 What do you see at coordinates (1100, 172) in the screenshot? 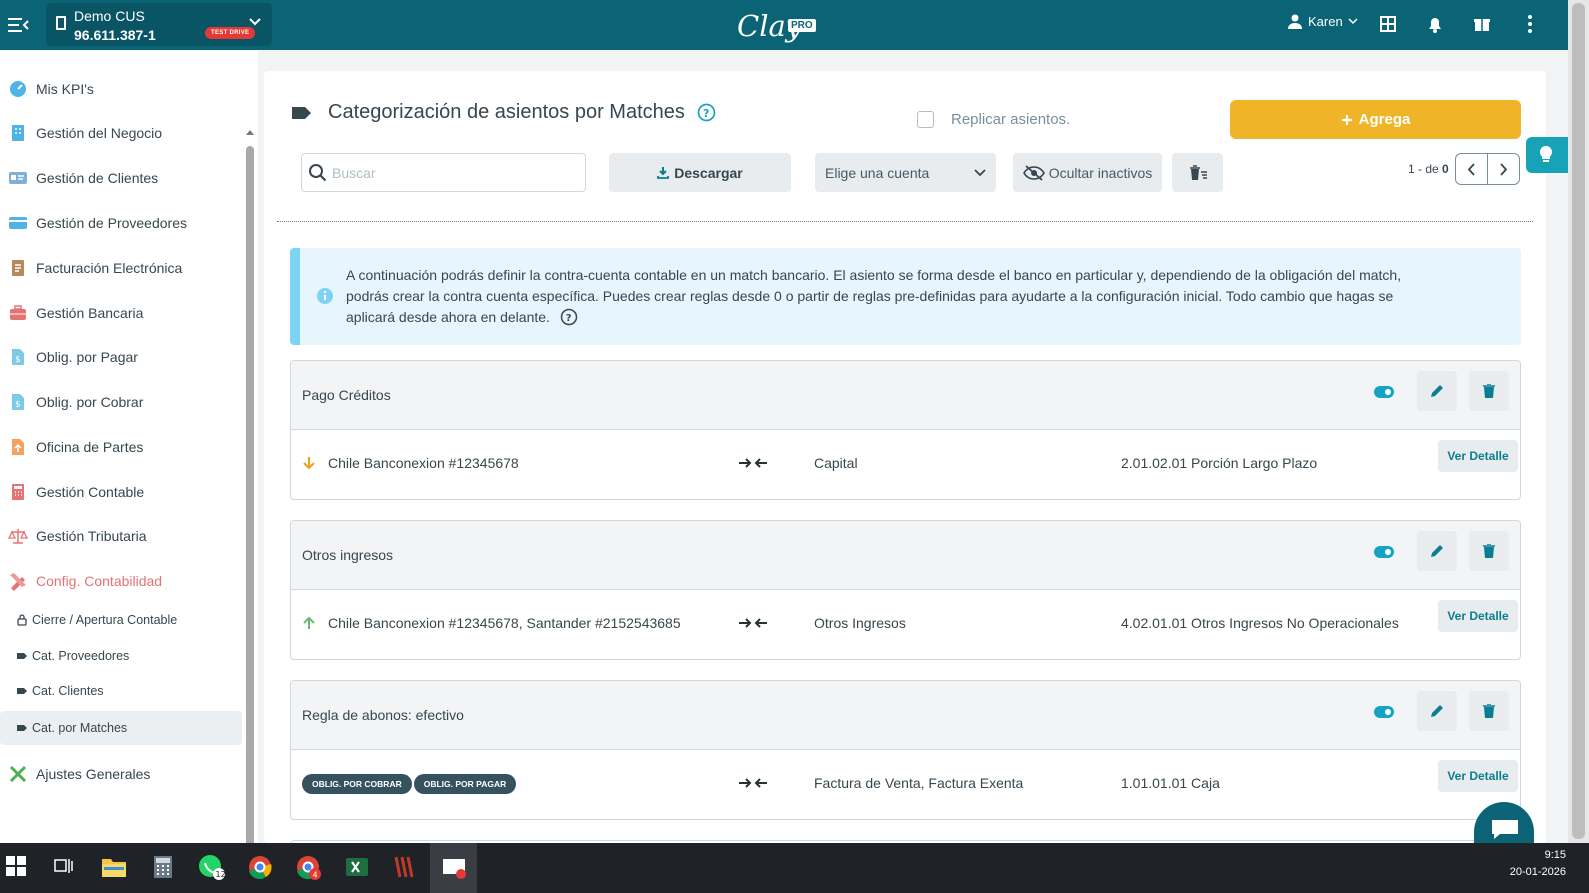
I see `hide-inactive-label: Ocultar inactivos` at bounding box center [1100, 172].